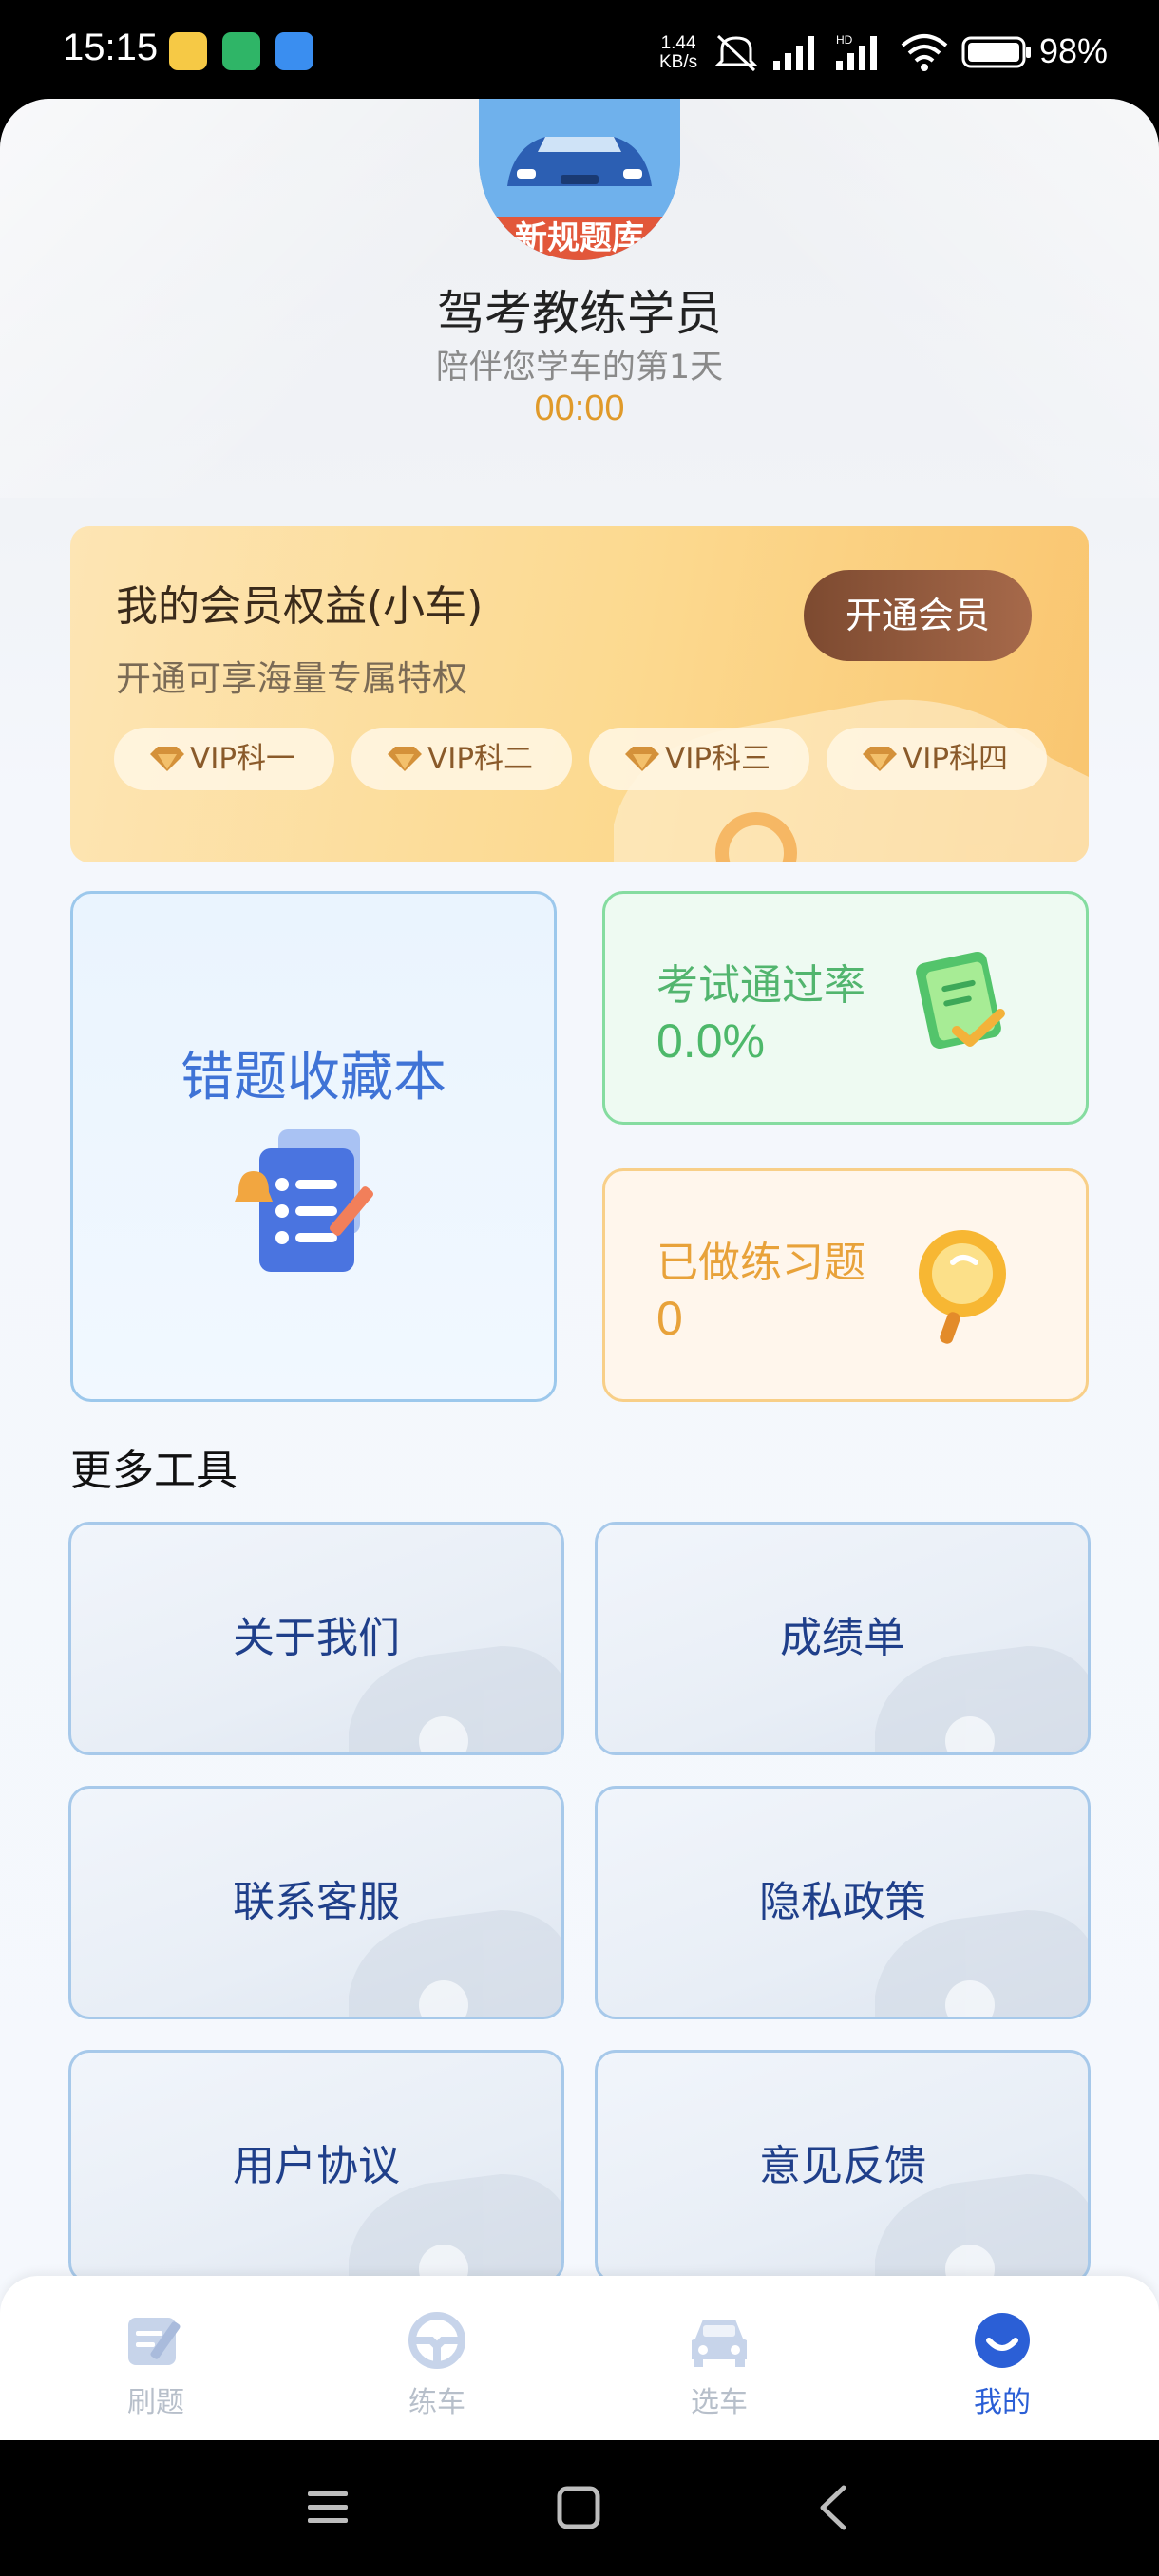 Image resolution: width=1159 pixels, height=2576 pixels. Describe the element at coordinates (678, 52) in the screenshot. I see `net-speed: 1.44 KB/s` at that location.